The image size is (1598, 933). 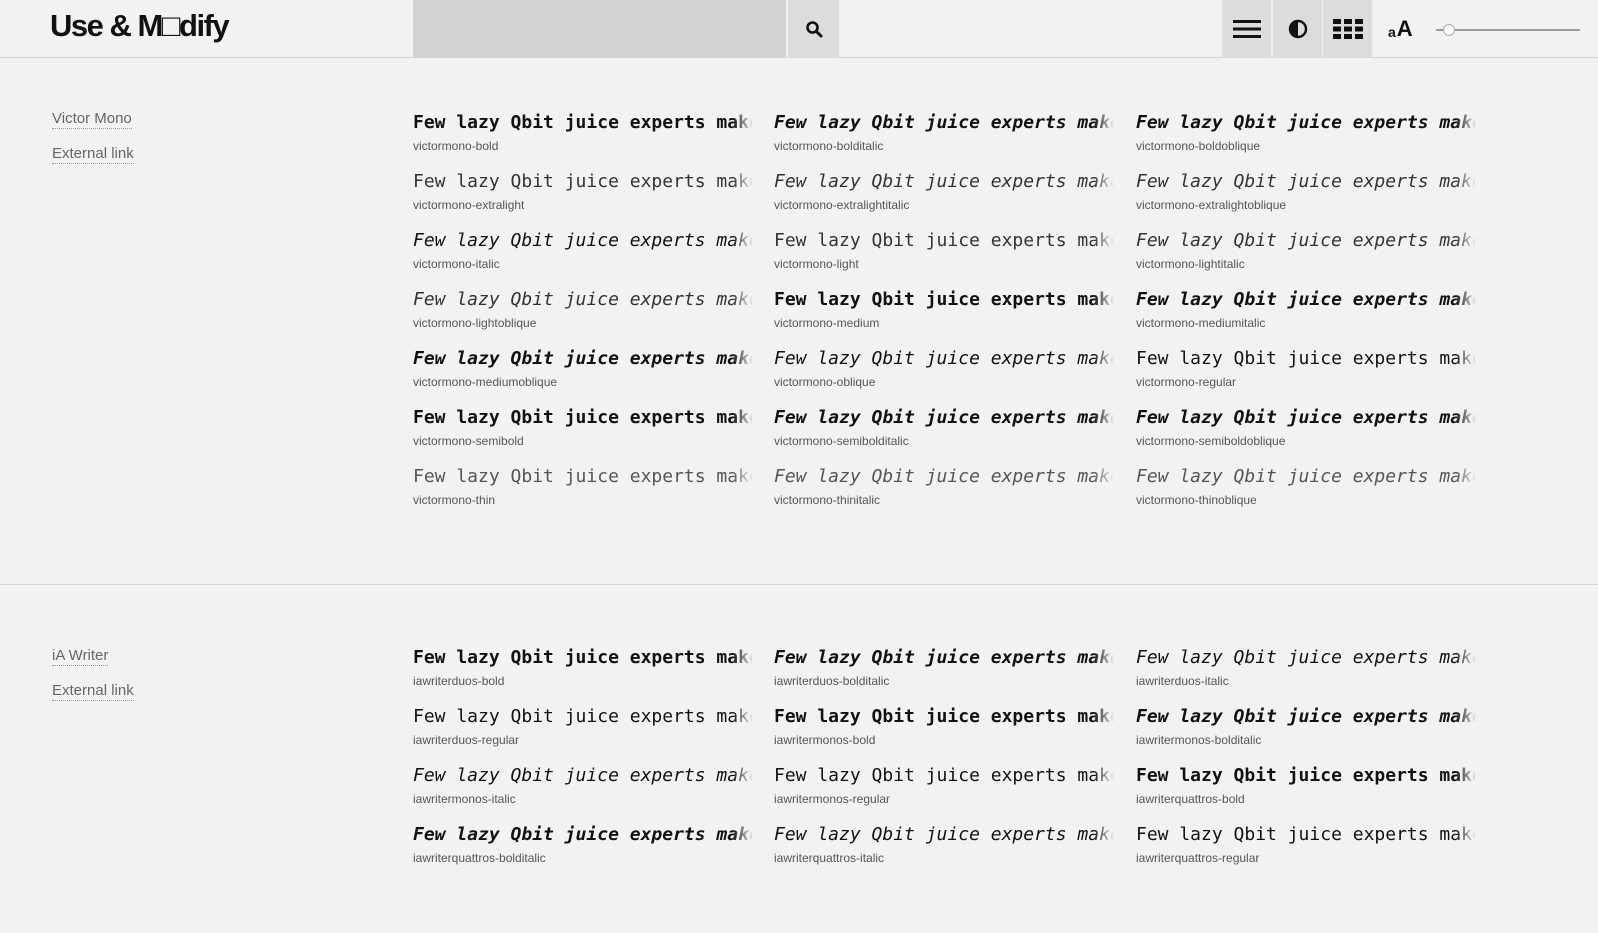 I want to click on slider-track, so click(x=1508, y=30).